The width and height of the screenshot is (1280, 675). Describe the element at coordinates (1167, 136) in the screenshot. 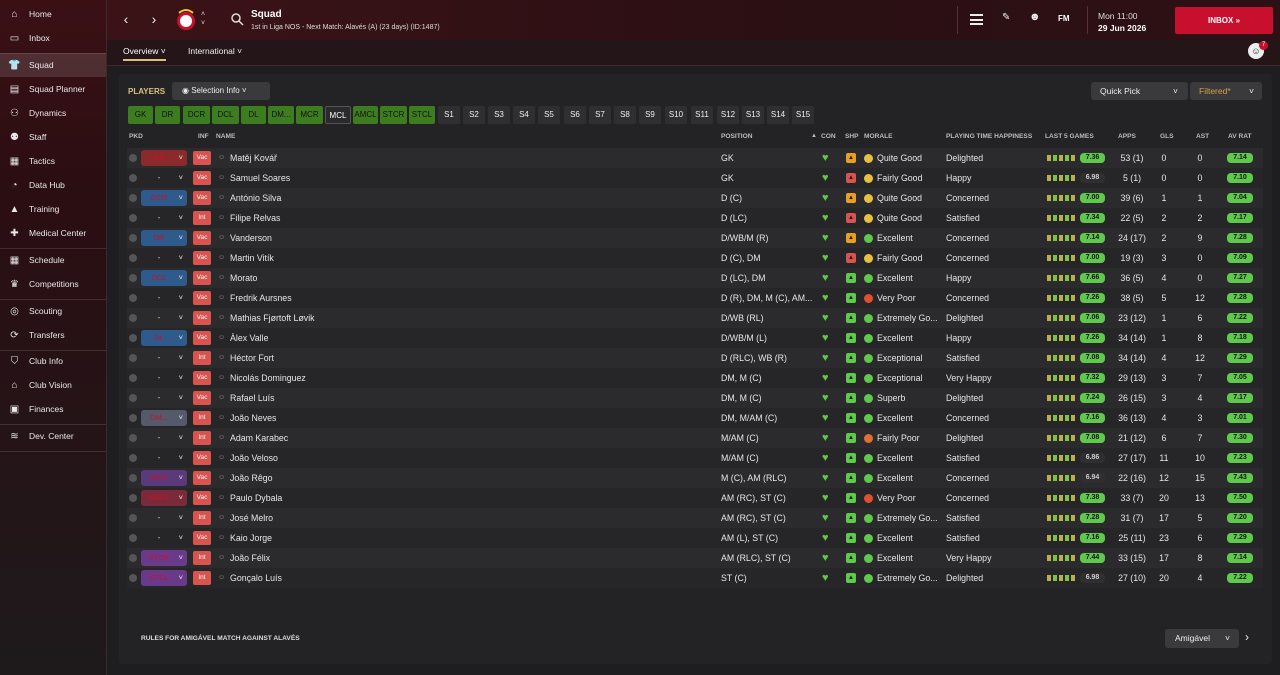

I see `column-header-gls: GLS` at that location.